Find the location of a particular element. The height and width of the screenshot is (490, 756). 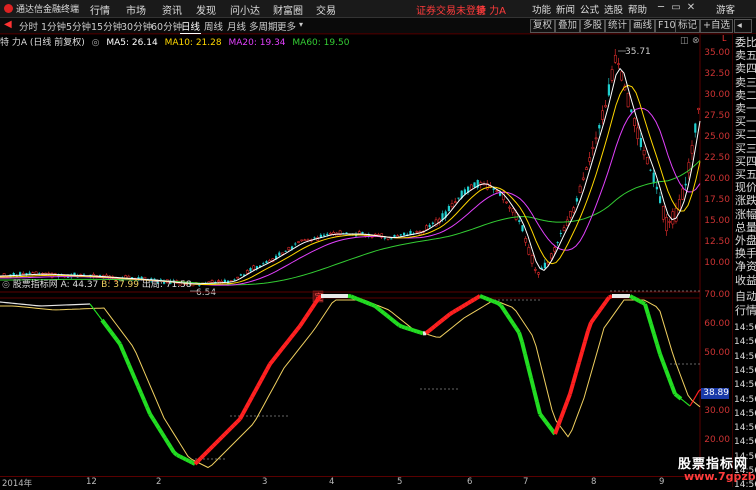

side-label: 买一 is located at coordinates (745, 121).